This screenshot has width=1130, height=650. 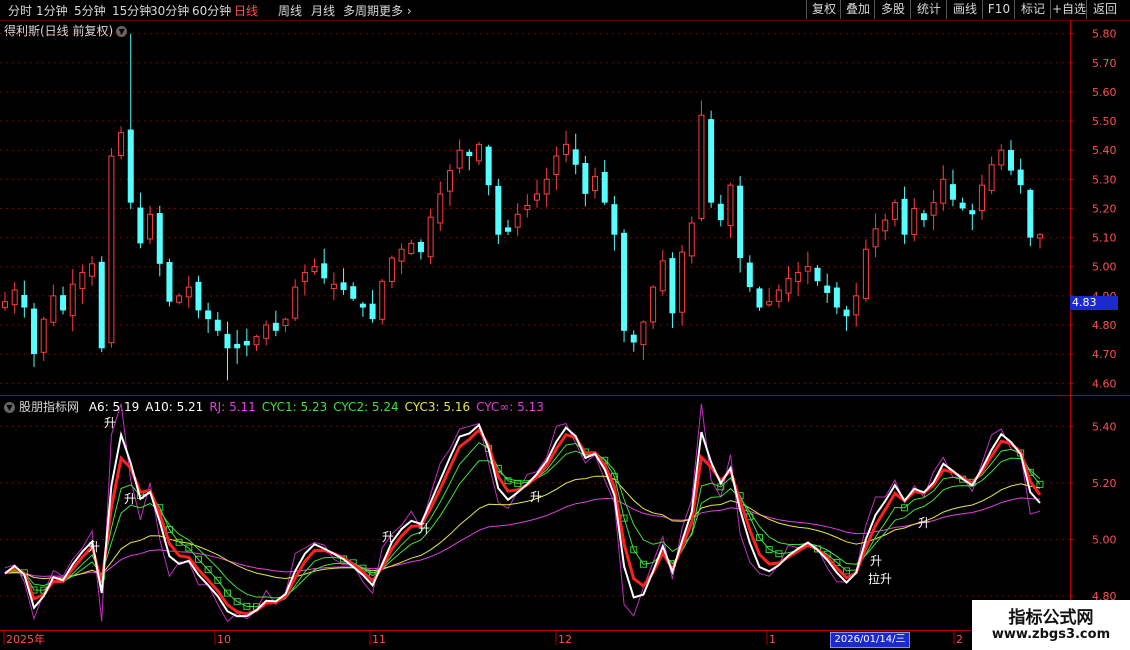 What do you see at coordinates (870, 640) in the screenshot?
I see `selected-date-badge: 2026/01/14/三` at bounding box center [870, 640].